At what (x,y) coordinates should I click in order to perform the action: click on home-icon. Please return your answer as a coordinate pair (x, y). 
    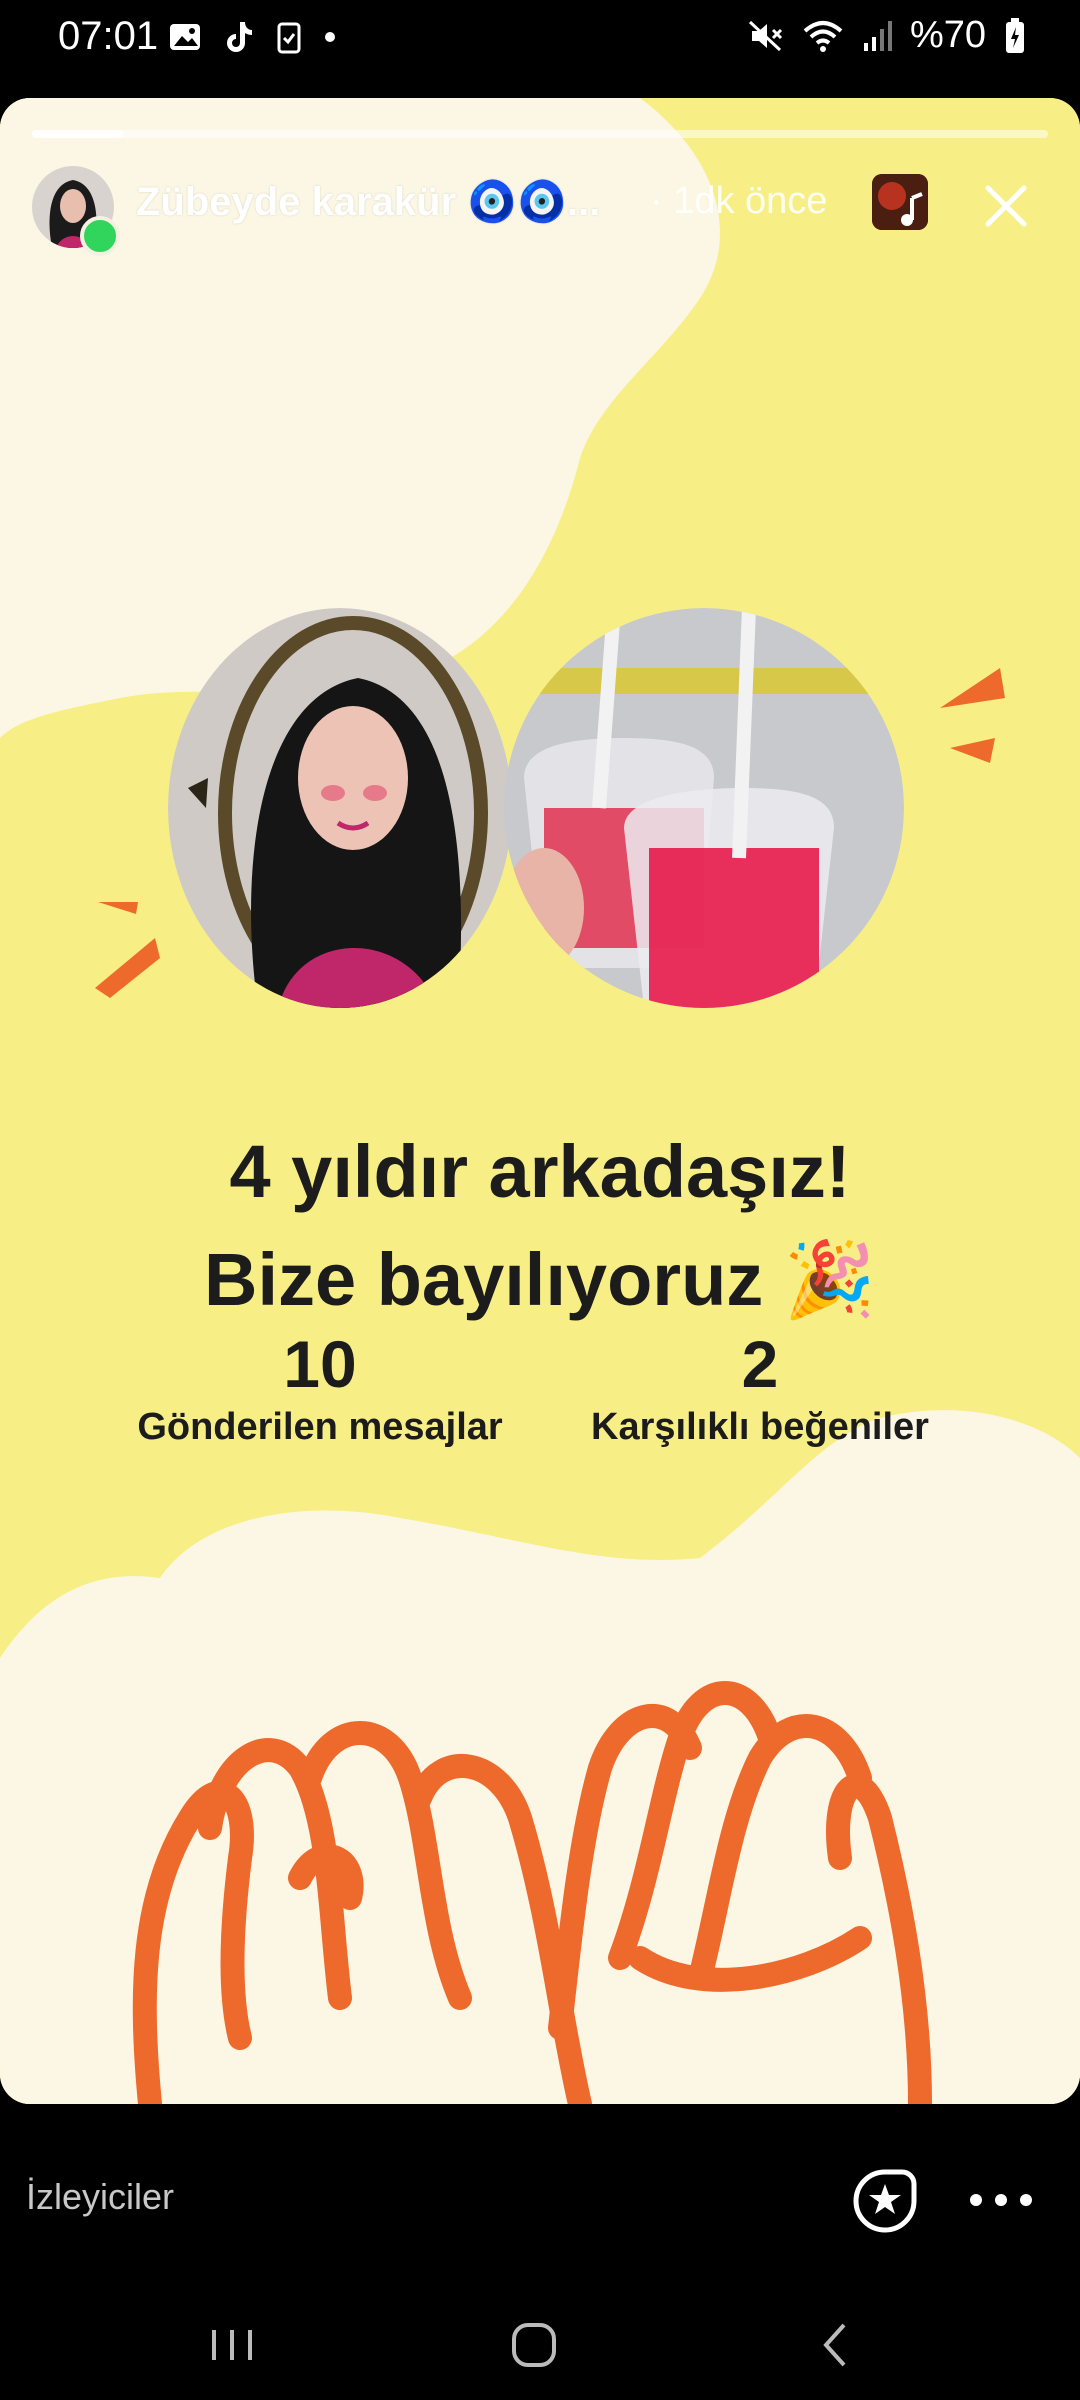
    Looking at the image, I should click on (534, 2345).